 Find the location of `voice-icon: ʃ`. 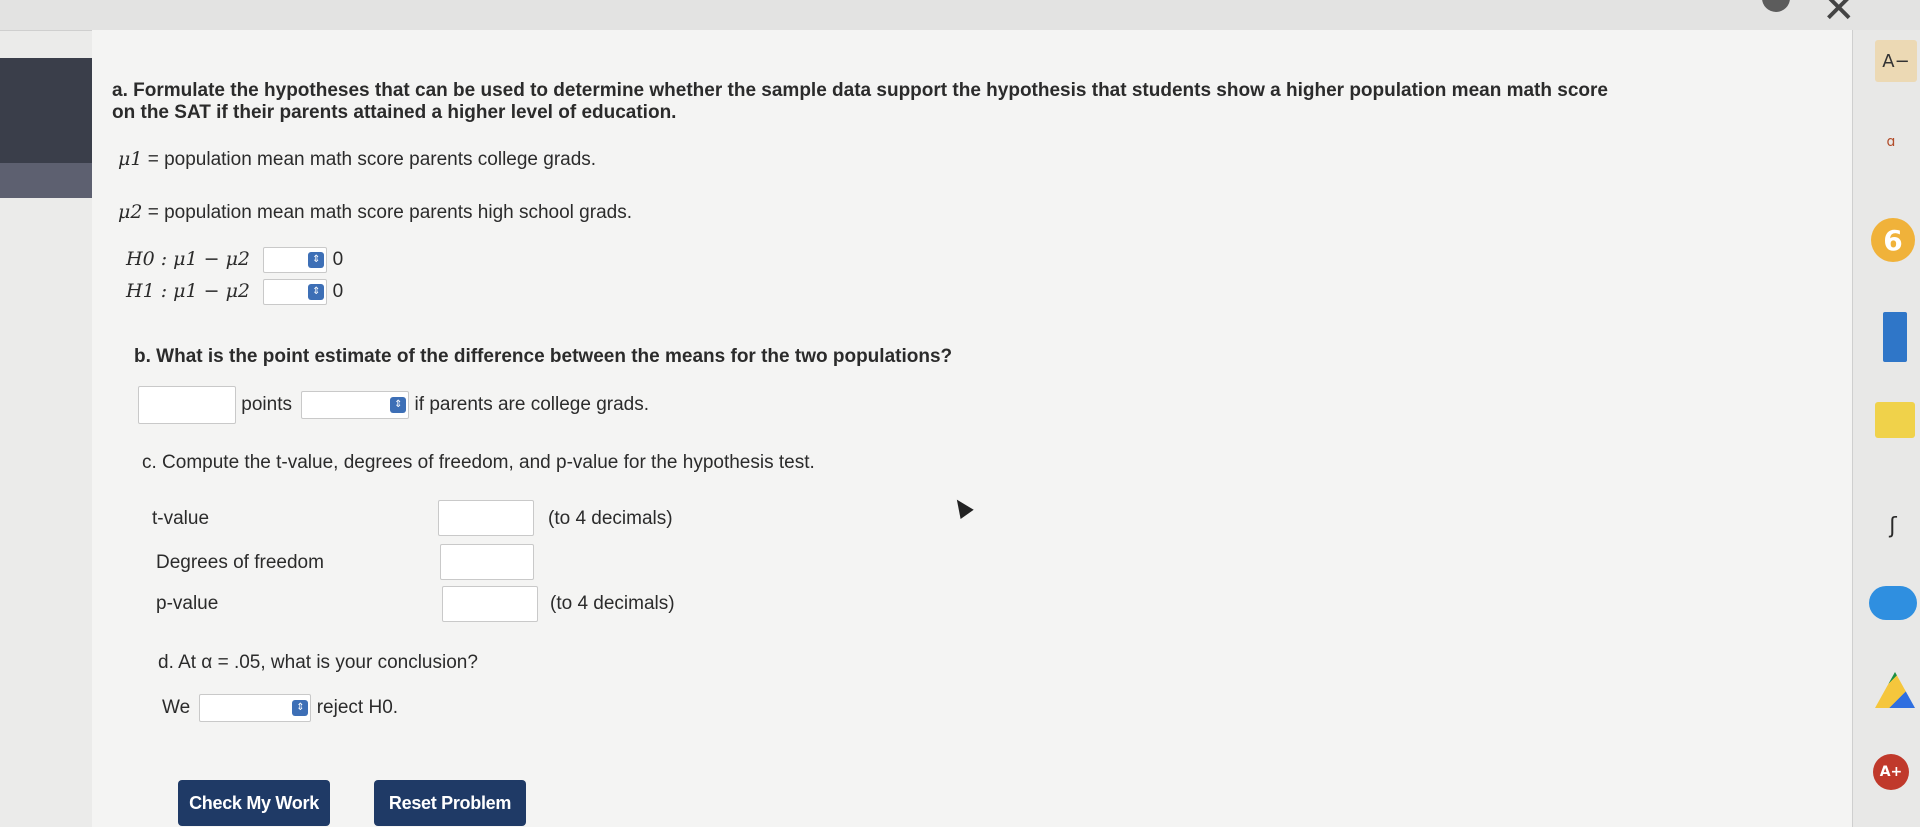

voice-icon: ʃ is located at coordinates (1893, 526).